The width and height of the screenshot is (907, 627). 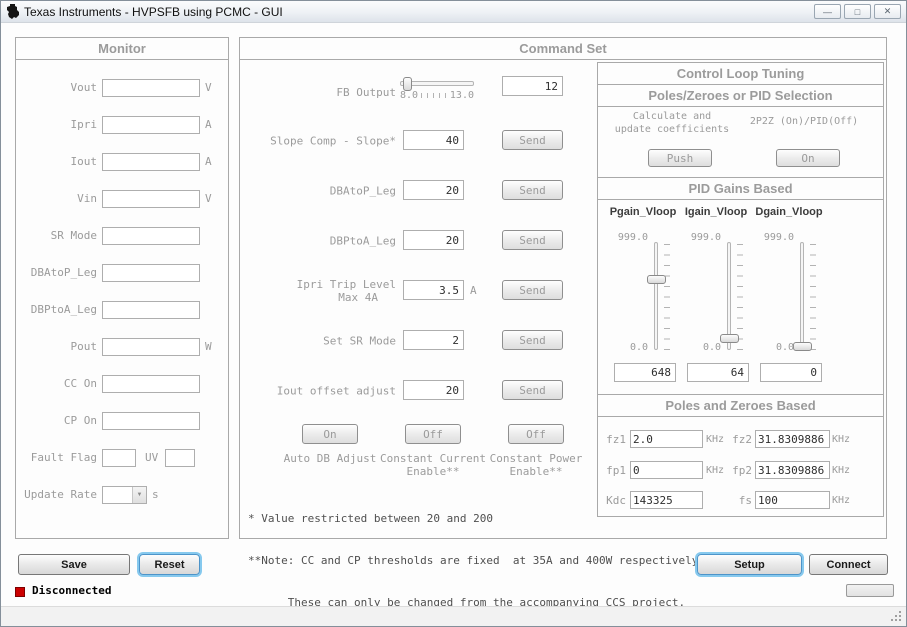 I want to click on dgain-max-label: 999.0, so click(x=778, y=237).